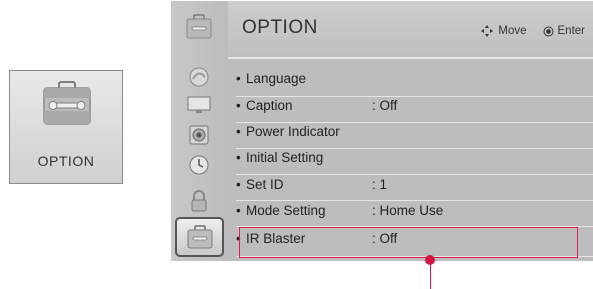 The image size is (593, 289). What do you see at coordinates (199, 77) in the screenshot?
I see `picture-icon` at bounding box center [199, 77].